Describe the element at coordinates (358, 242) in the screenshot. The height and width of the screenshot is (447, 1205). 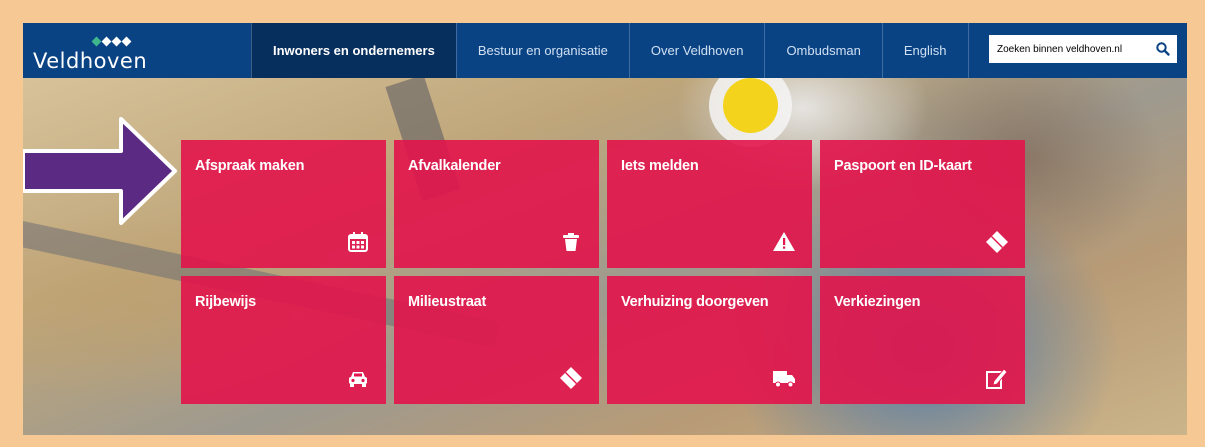
I see `calendar-icon` at that location.